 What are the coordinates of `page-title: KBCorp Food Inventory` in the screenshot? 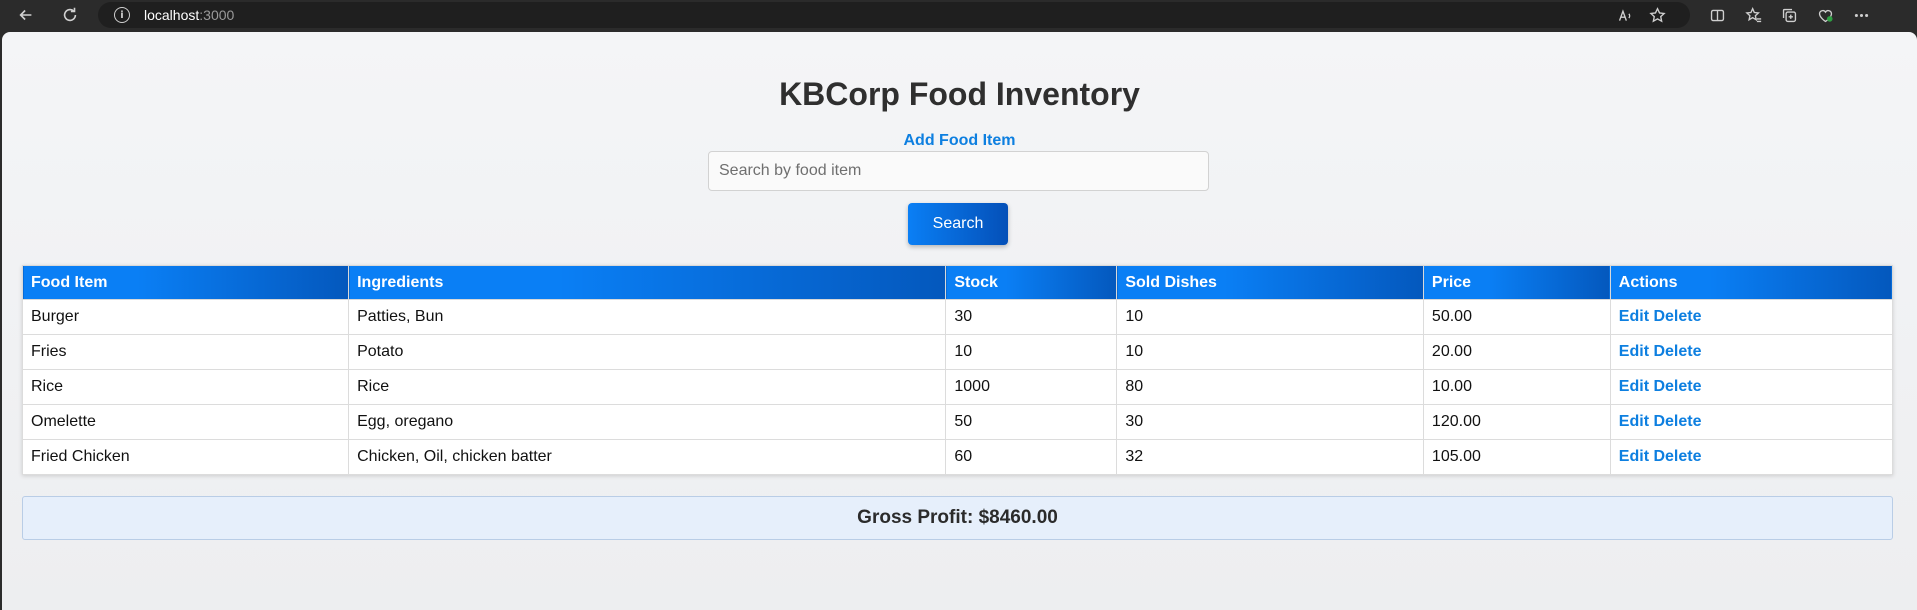 It's located at (959, 94).